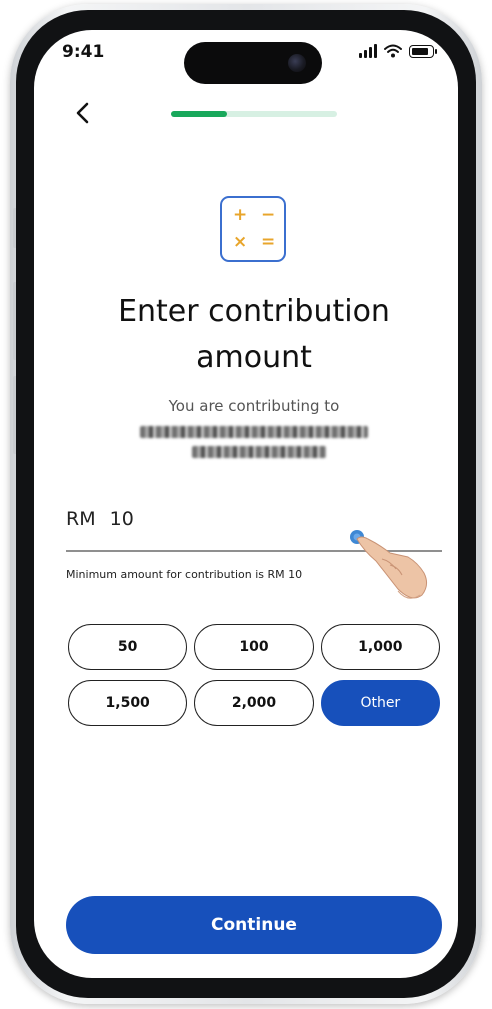  I want to click on wifi-icon, so click(393, 51).